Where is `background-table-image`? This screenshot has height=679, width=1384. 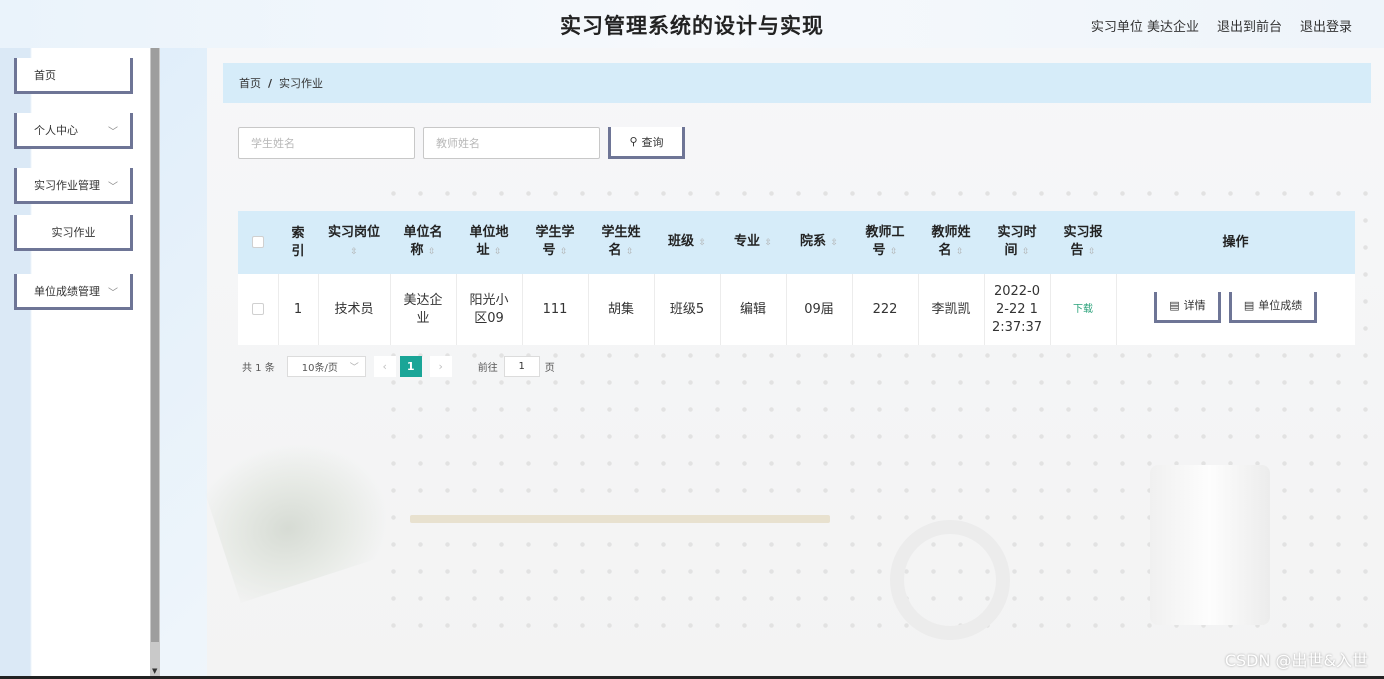
background-table-image is located at coordinates (620, 519).